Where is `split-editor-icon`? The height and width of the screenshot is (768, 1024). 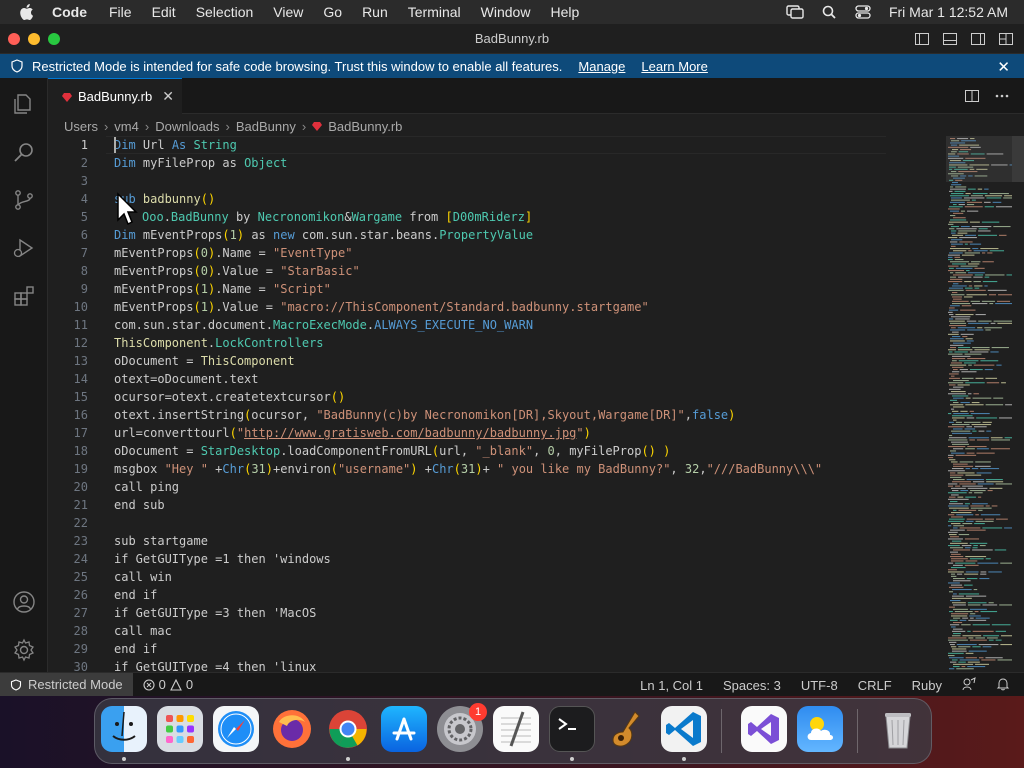
split-editor-icon is located at coordinates (972, 98).